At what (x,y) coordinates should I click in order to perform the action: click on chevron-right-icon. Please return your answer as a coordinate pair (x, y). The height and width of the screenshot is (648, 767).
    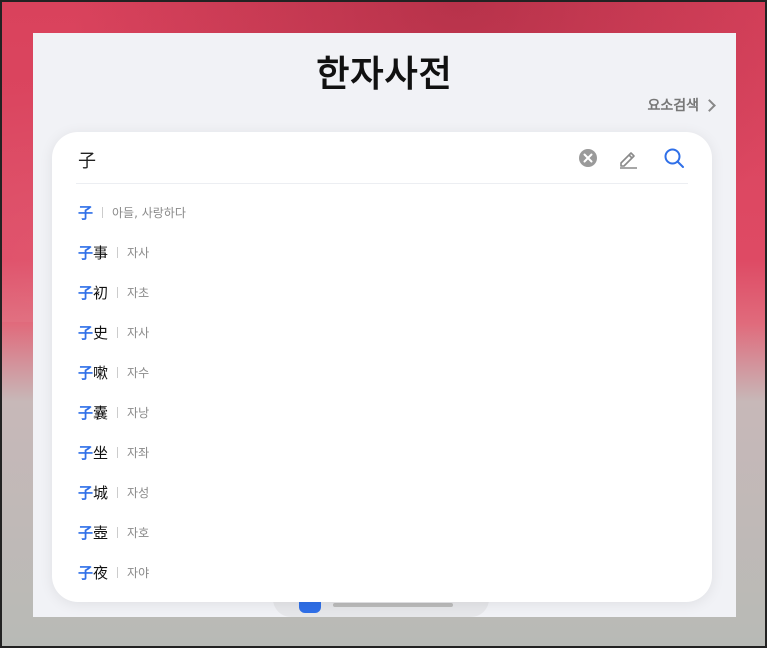
    Looking at the image, I should click on (709, 105).